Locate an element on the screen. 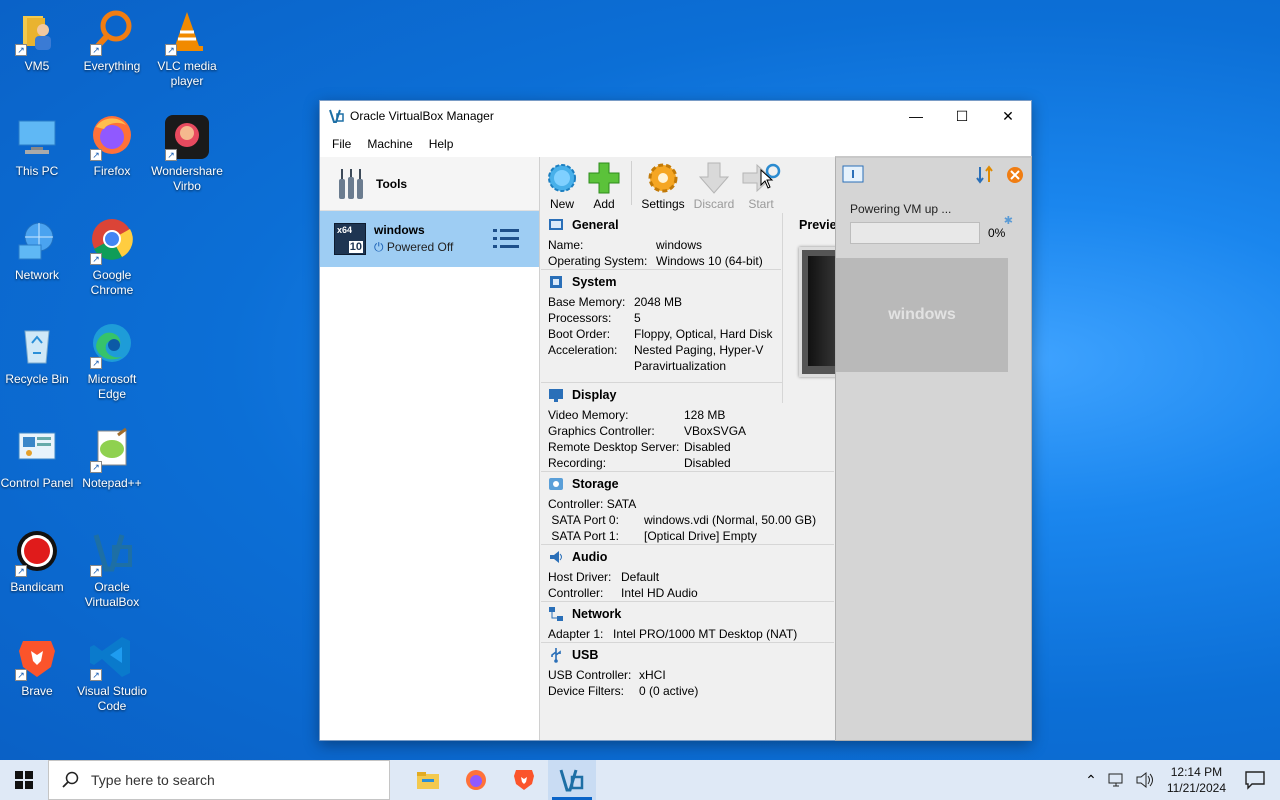 This screenshot has width=1280, height=800. section-title: Network is located at coordinates (597, 614).